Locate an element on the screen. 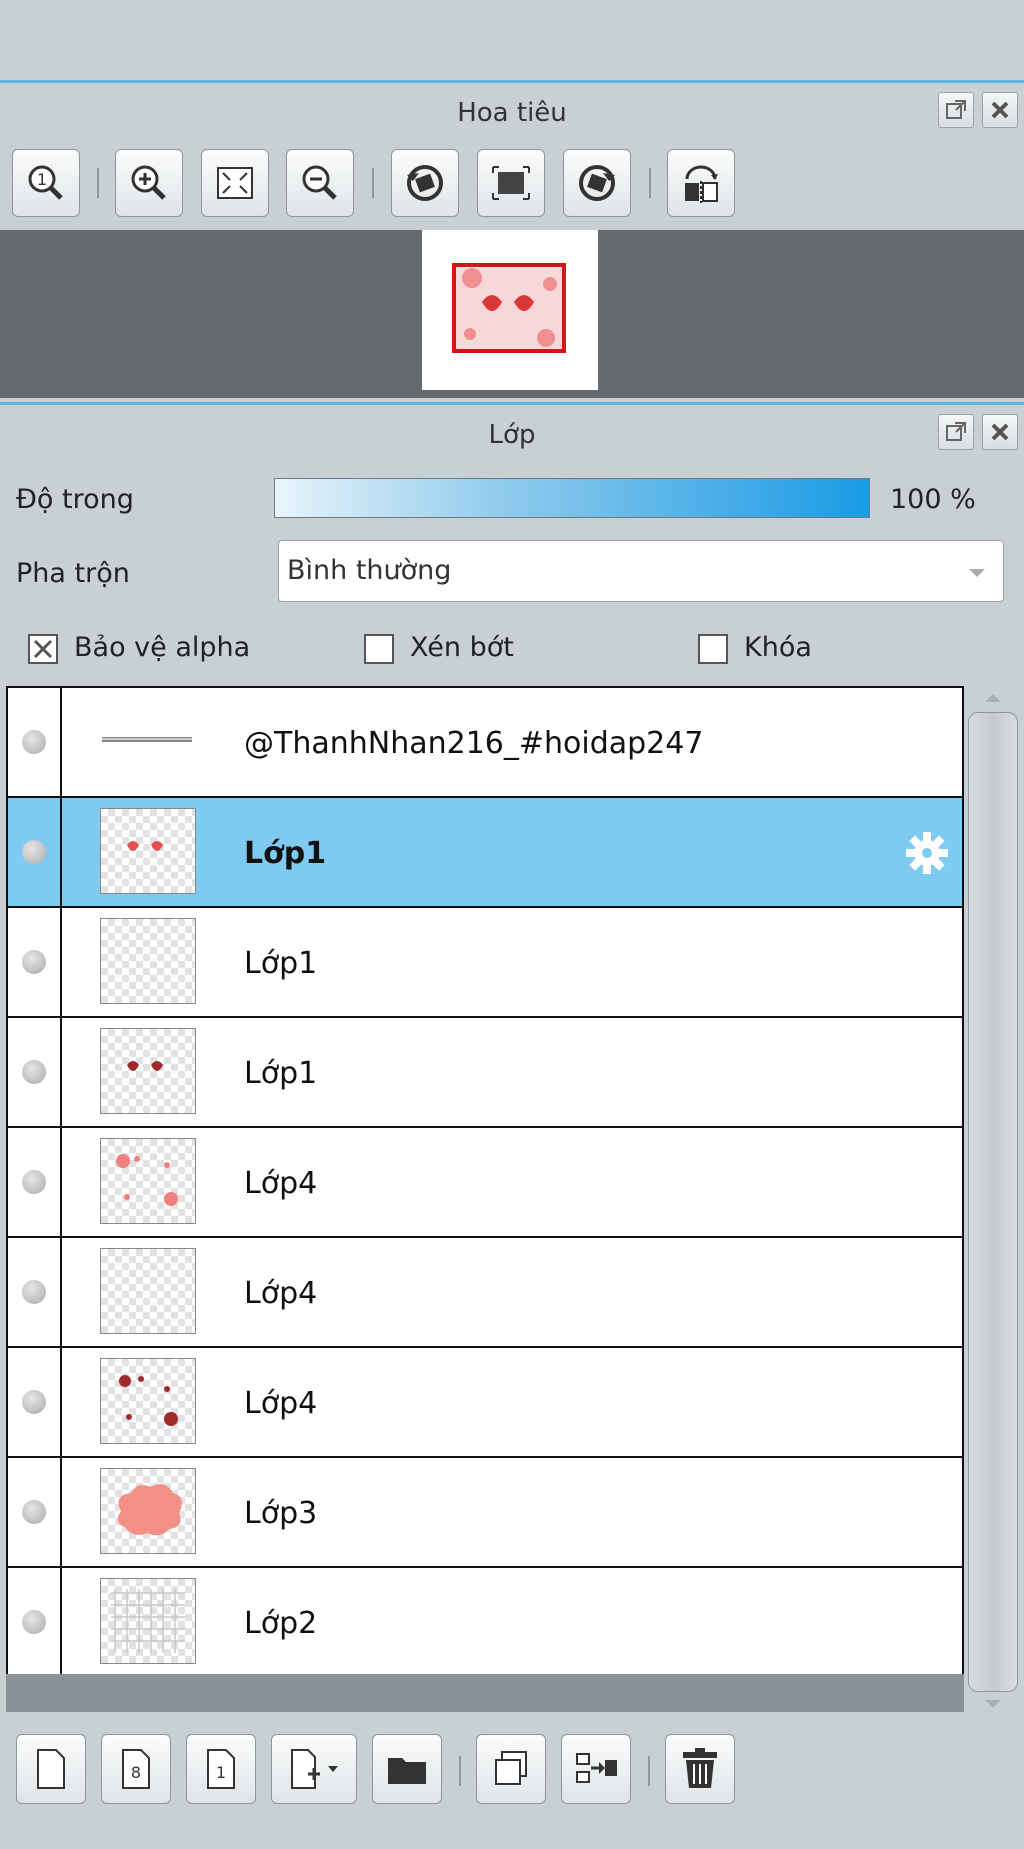  zoom-in-button is located at coordinates (149, 183).